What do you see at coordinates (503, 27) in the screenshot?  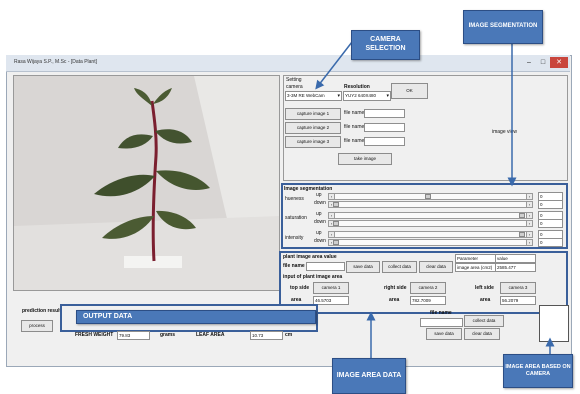 I see `image-segmentation-callout: IMAGE SEGMENTATION` at bounding box center [503, 27].